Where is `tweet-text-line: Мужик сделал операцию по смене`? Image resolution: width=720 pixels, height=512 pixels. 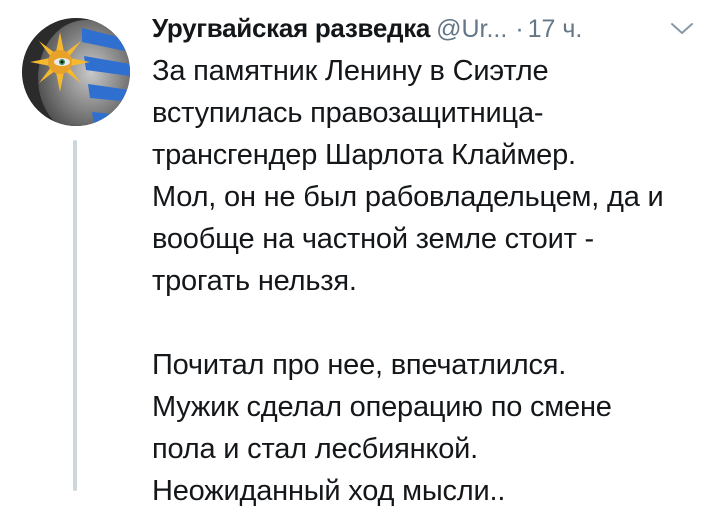
tweet-text-line: Мужик сделал операцию по смене is located at coordinates (382, 407).